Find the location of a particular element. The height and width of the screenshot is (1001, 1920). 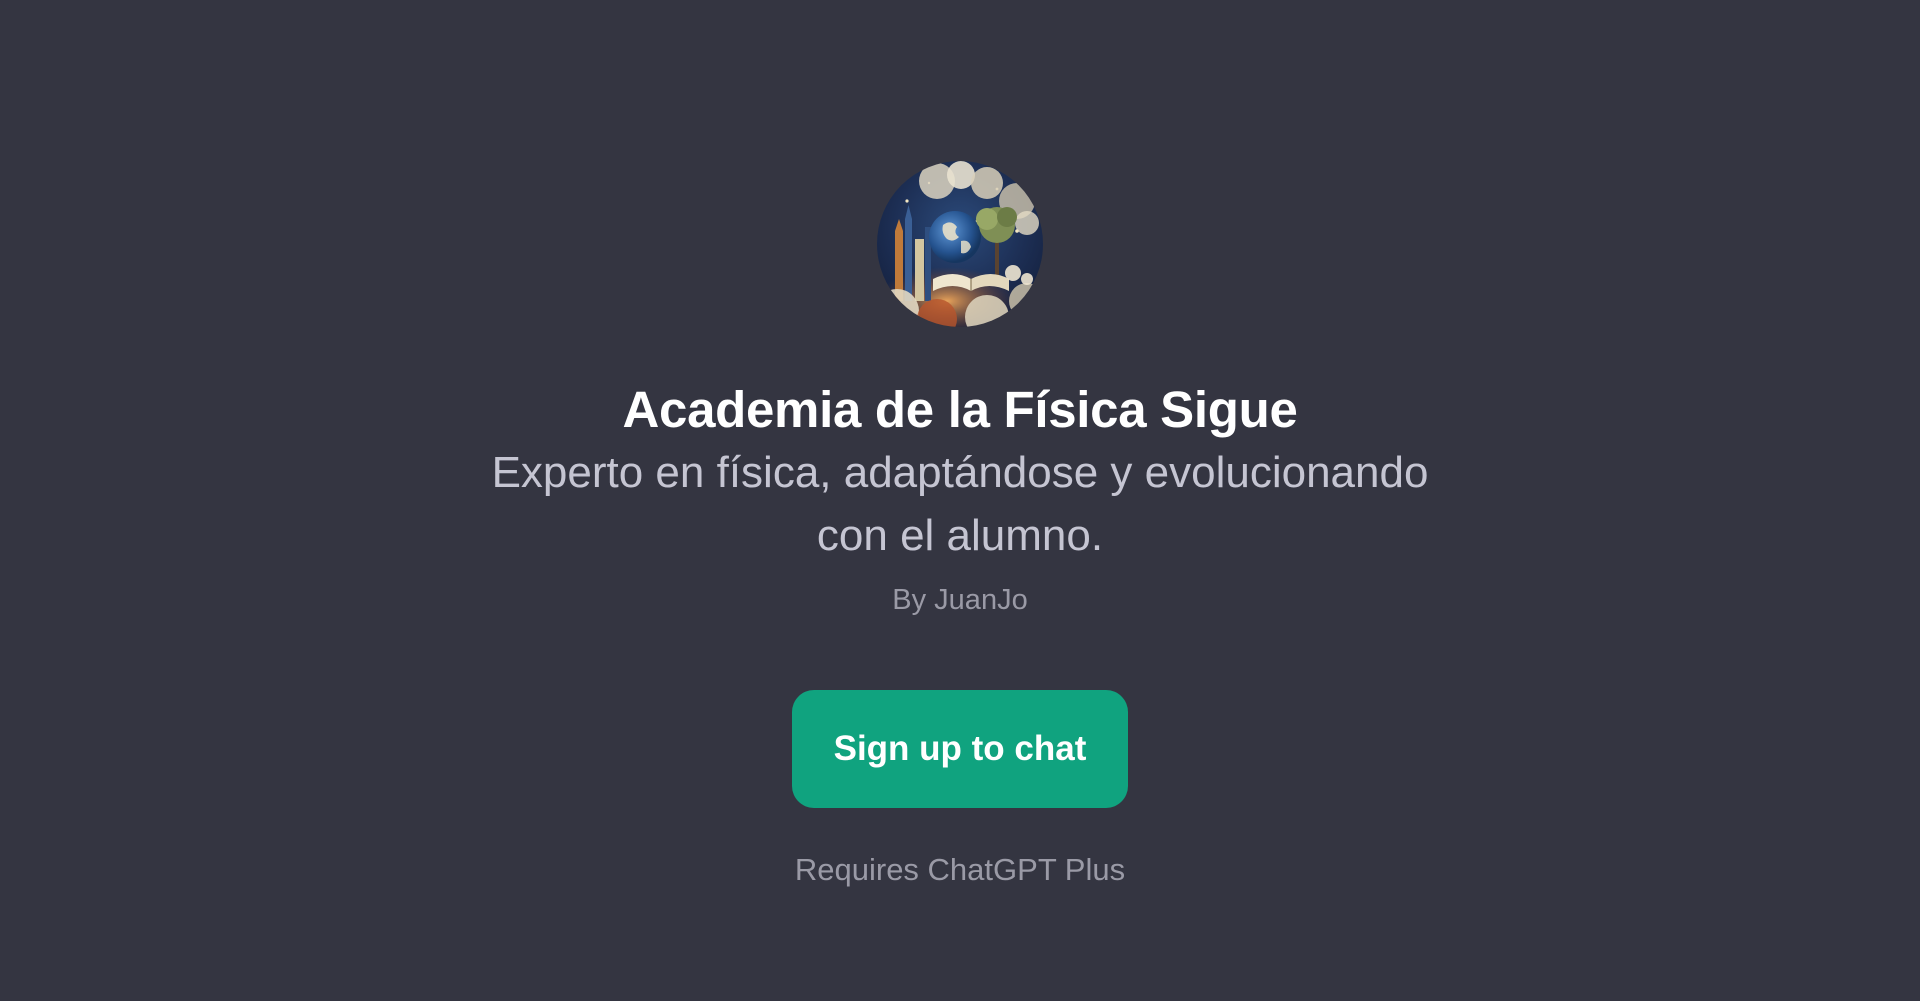

gpt-author: By JuanJo is located at coordinates (960, 600).